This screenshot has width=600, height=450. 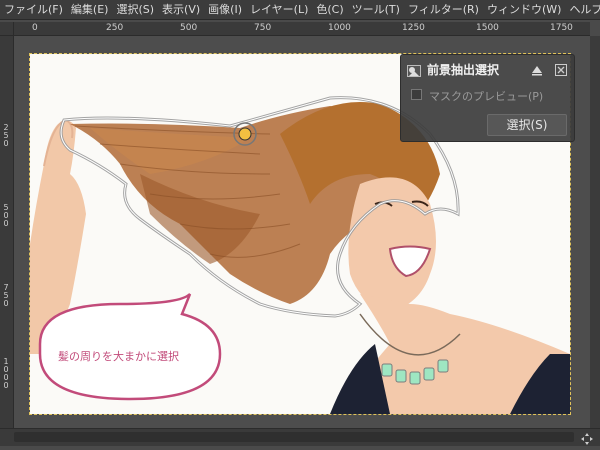 I want to click on ruler-tick-label: 7 5 0, so click(x=6, y=295).